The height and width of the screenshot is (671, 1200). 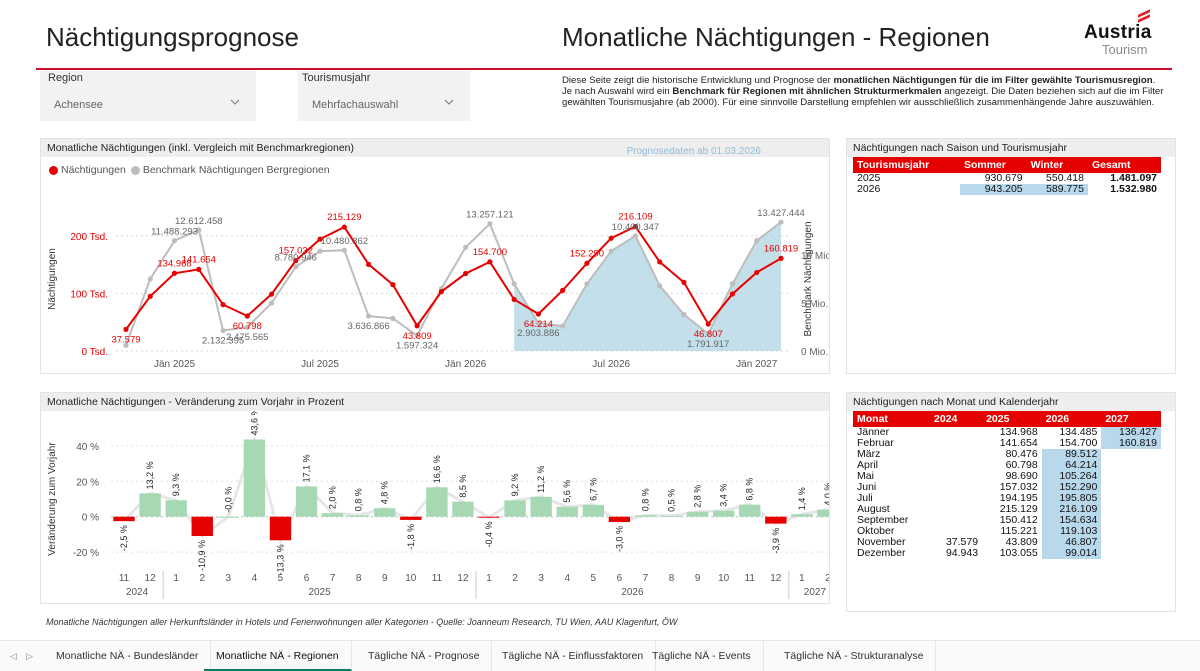 What do you see at coordinates (489, 534) in the screenshot?
I see `change-data-label: -0,4 %` at bounding box center [489, 534].